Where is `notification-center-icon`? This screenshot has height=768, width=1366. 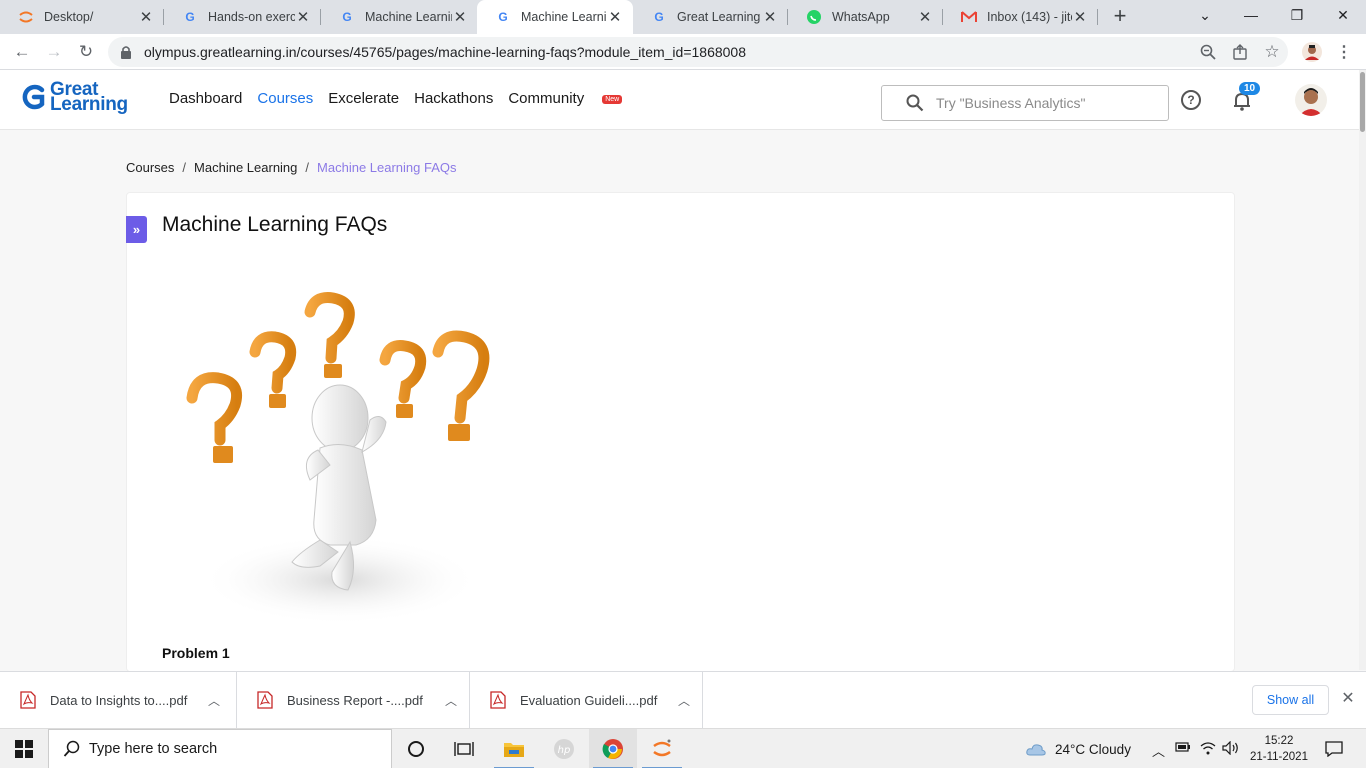
notification-center-icon is located at coordinates (1334, 748).